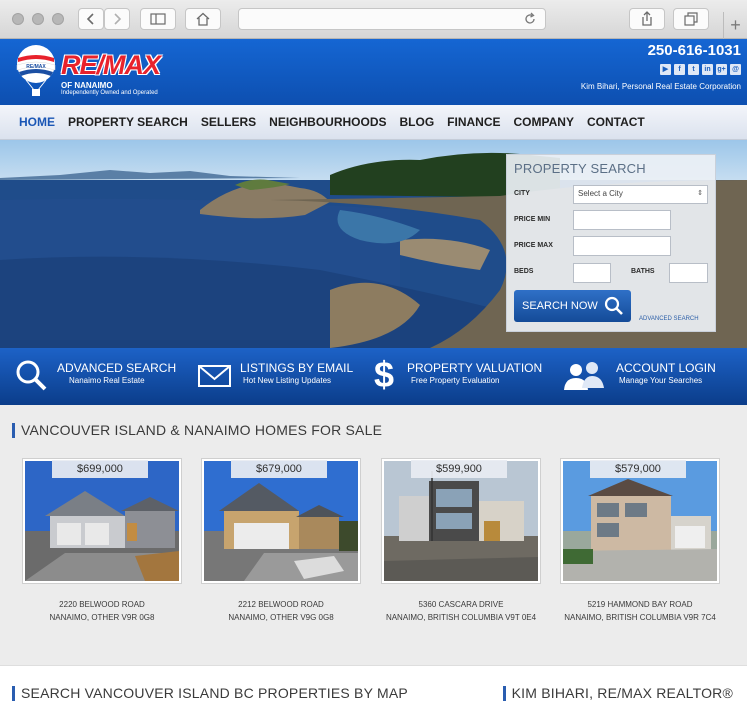 The image size is (747, 709). What do you see at coordinates (102, 611) in the screenshot?
I see `listing-address: 2220 BELWOOD ROAD NANAIMO, OTHER V9R 0G8` at bounding box center [102, 611].